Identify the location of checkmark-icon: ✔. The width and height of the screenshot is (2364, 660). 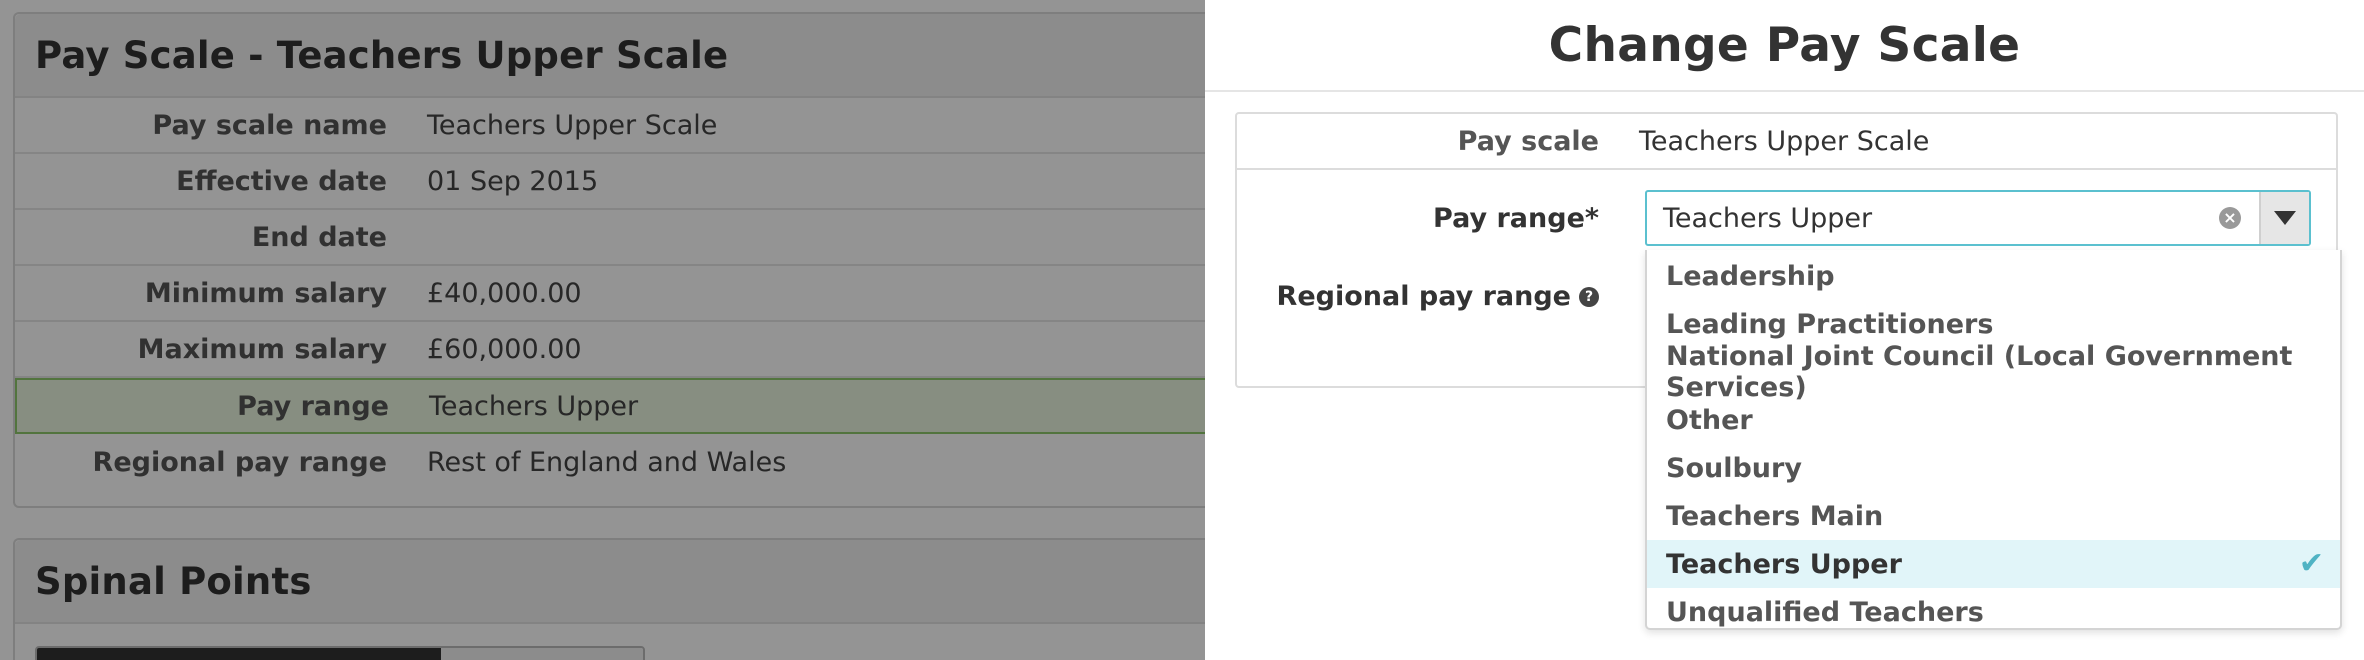
(2311, 563).